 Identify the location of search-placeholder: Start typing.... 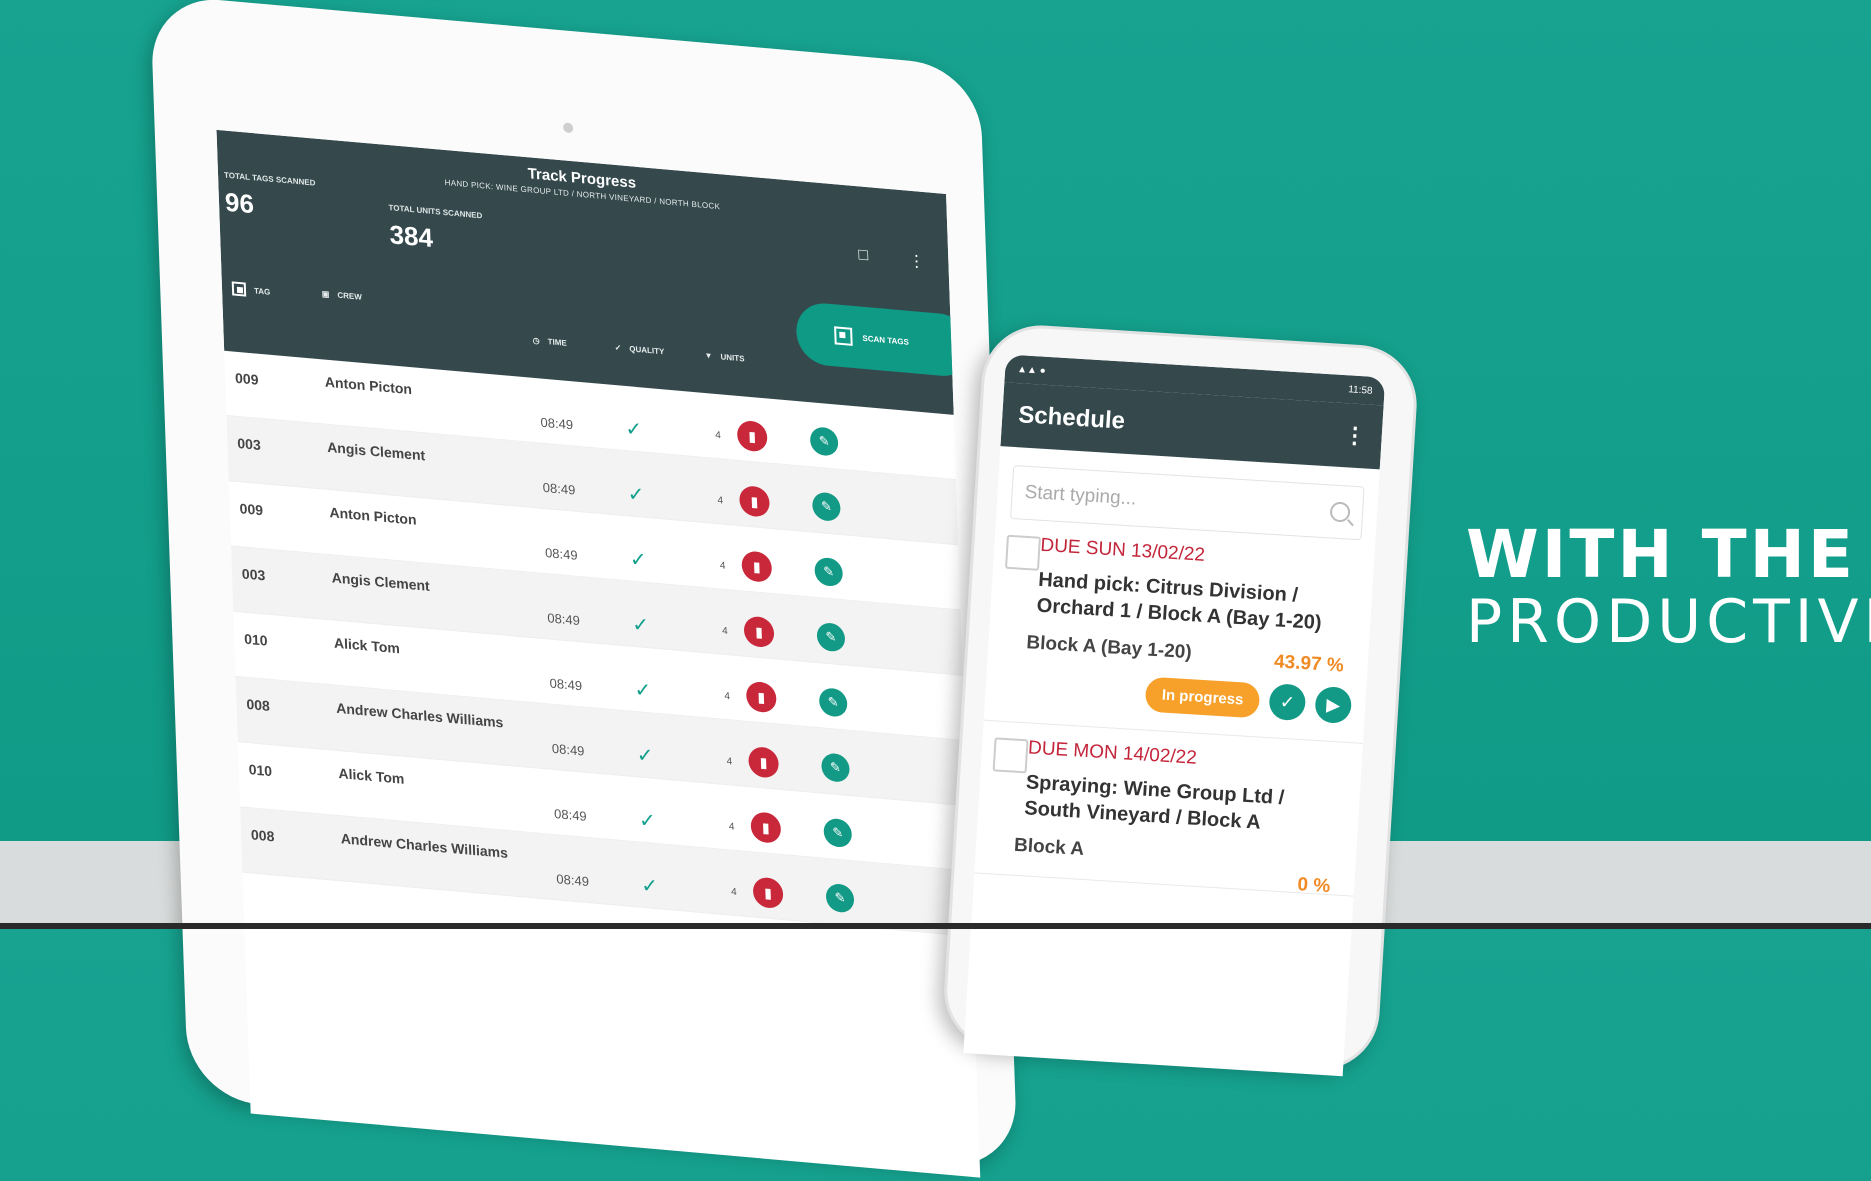
(1081, 495).